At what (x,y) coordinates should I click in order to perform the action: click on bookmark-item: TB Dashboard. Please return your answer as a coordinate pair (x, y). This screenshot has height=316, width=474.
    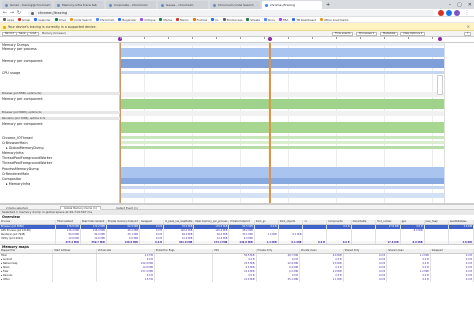
    Looking at the image, I should click on (304, 20).